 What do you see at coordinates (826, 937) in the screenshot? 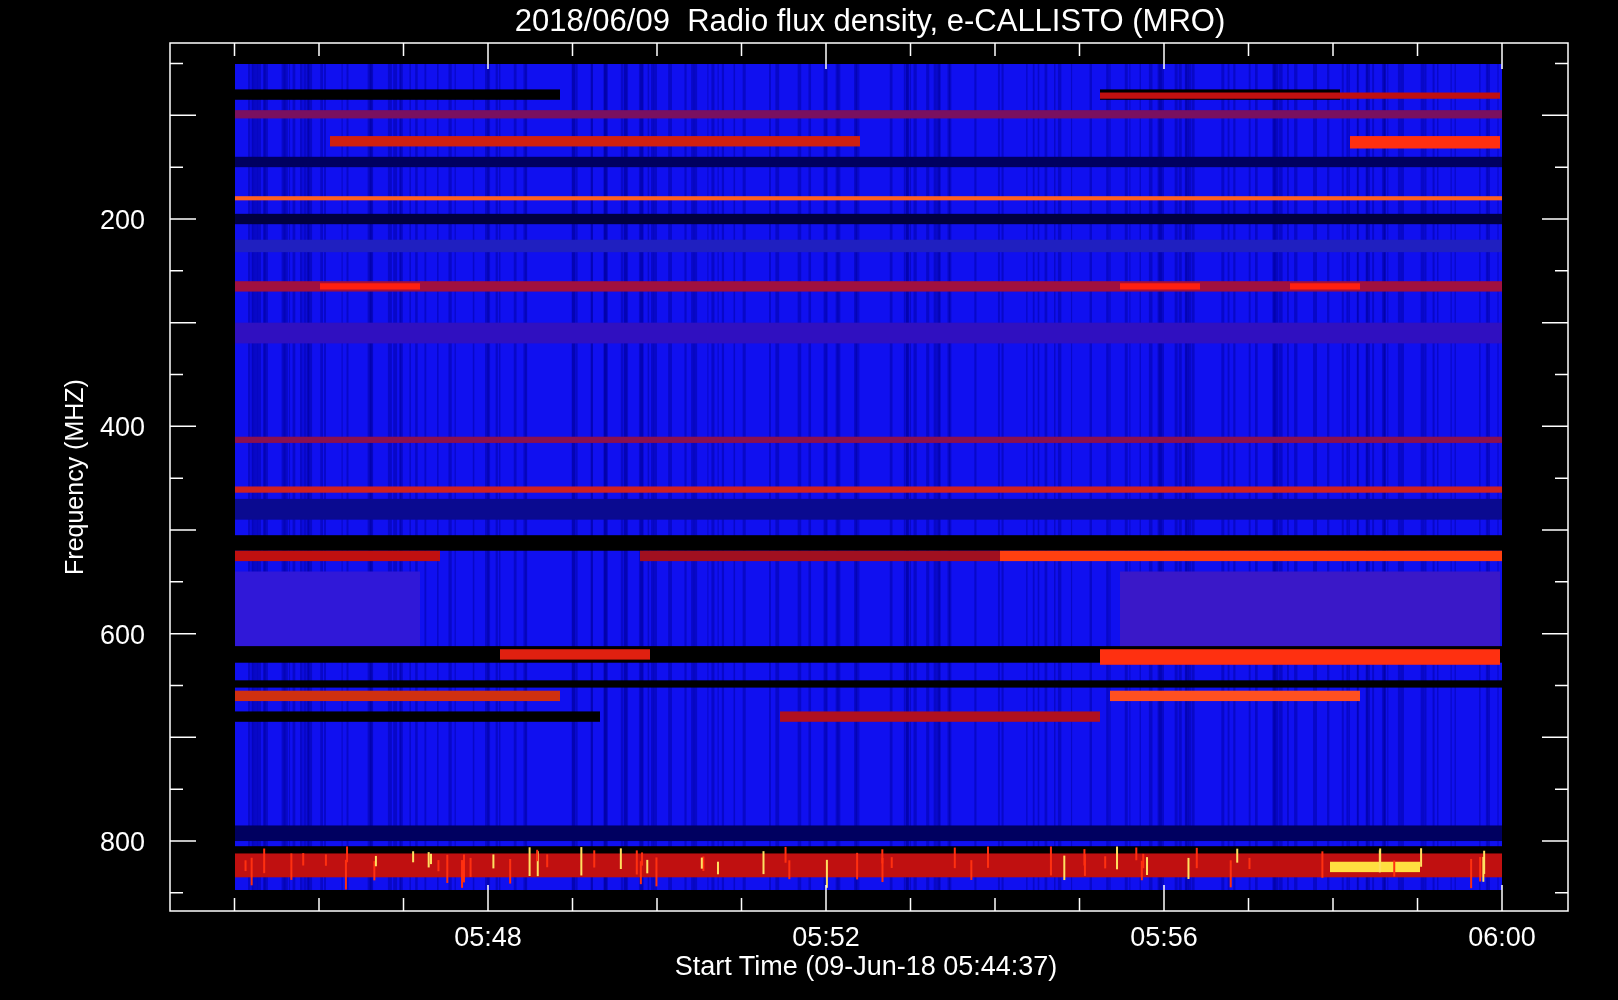
I see `x-tick-label: 05:52` at bounding box center [826, 937].